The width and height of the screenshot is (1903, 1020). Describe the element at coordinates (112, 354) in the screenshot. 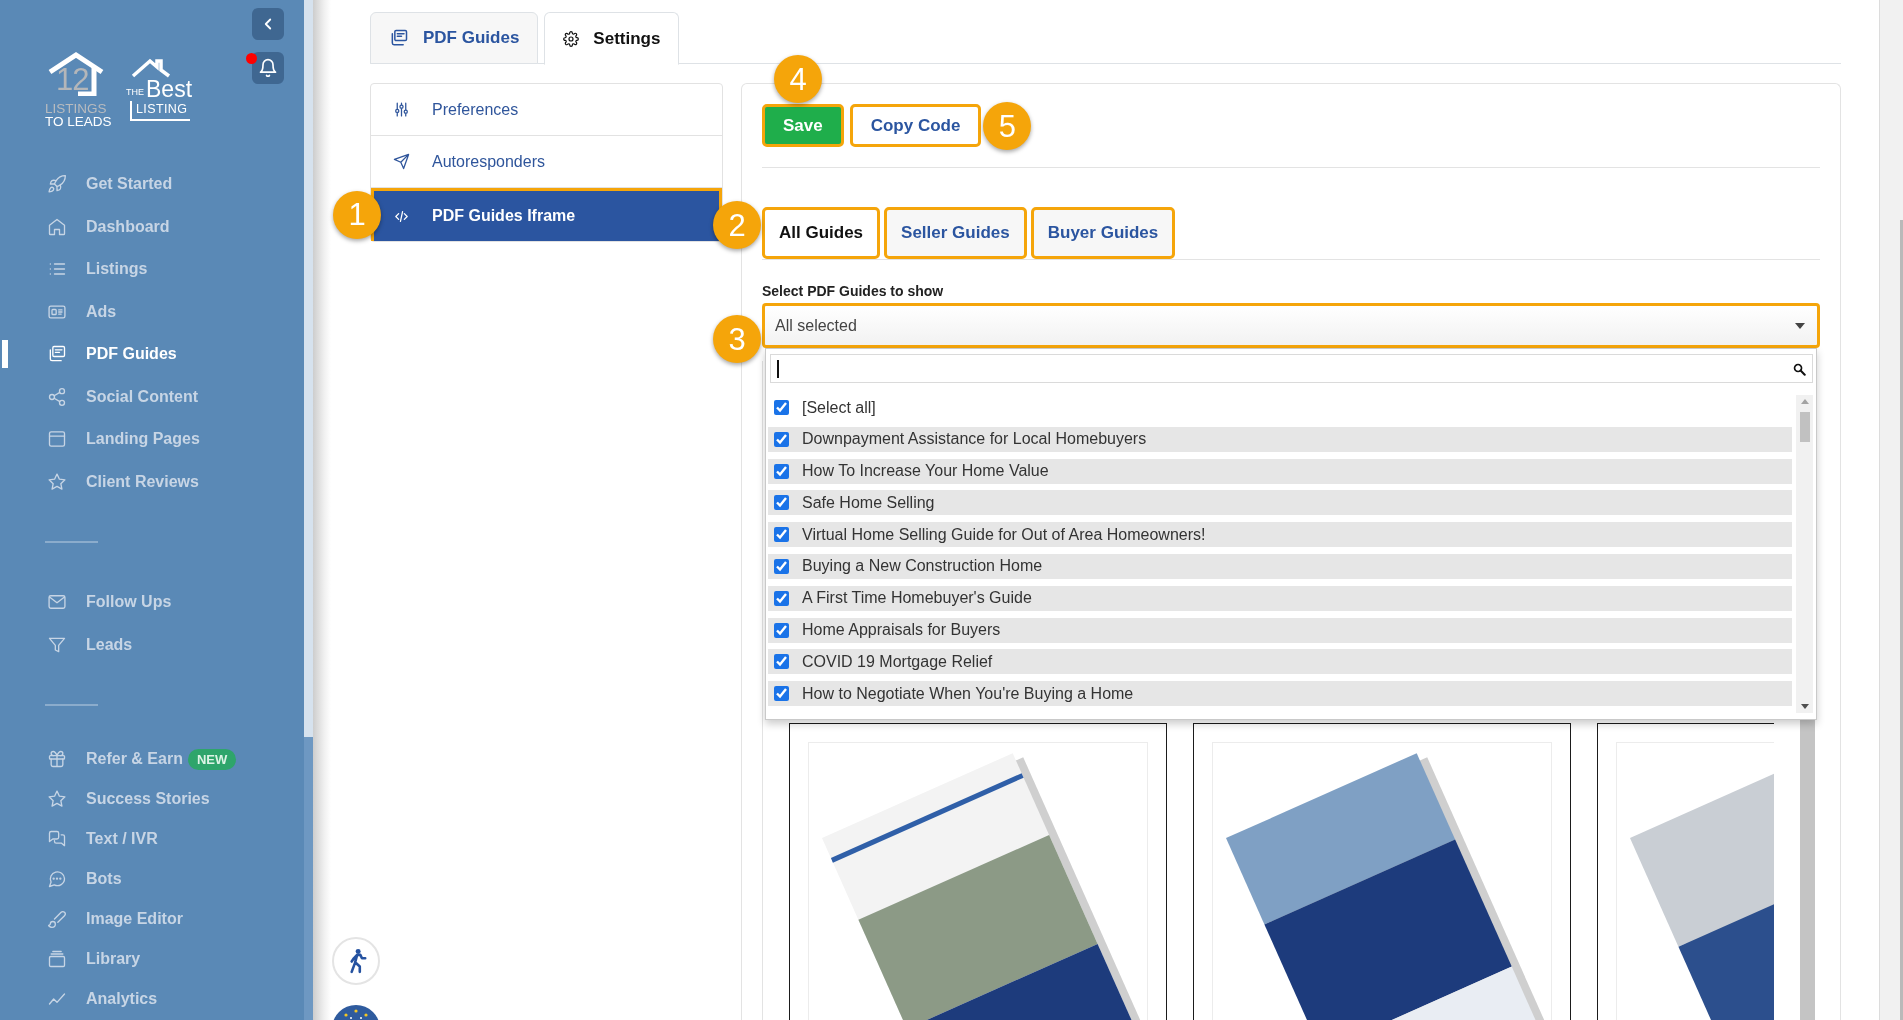

I see `sidebar-item: PDF Guides` at that location.